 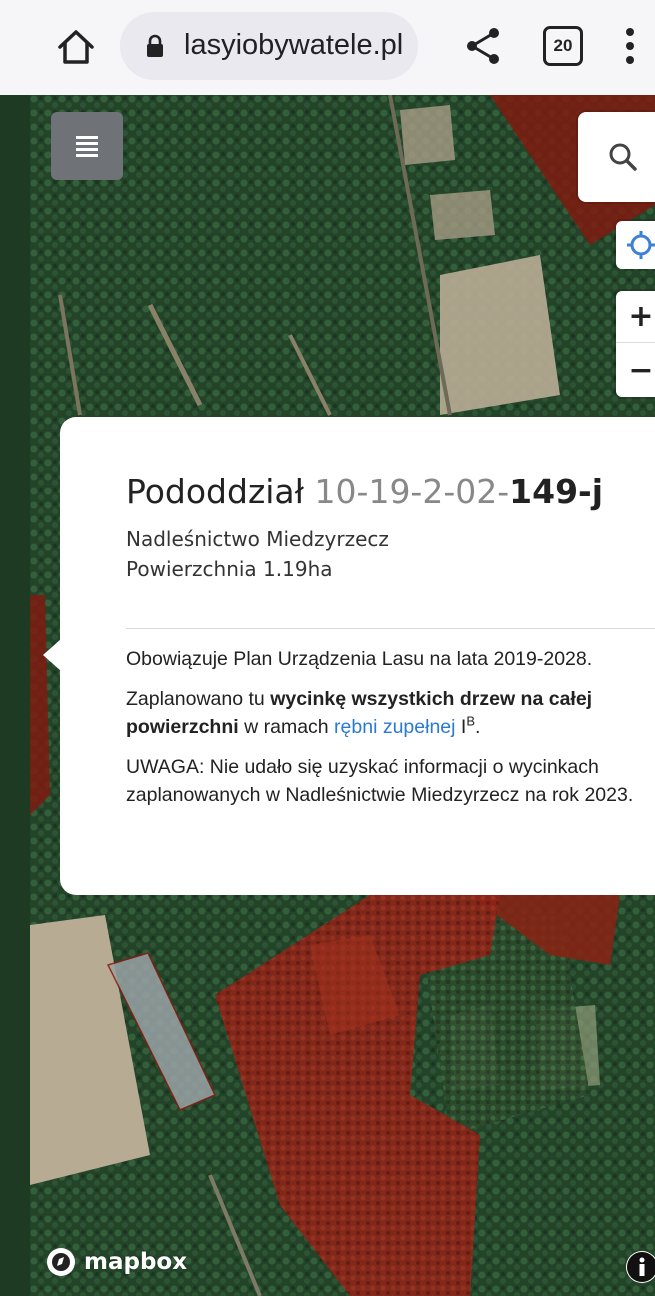 What do you see at coordinates (61, 1262) in the screenshot?
I see `mapbox-icon` at bounding box center [61, 1262].